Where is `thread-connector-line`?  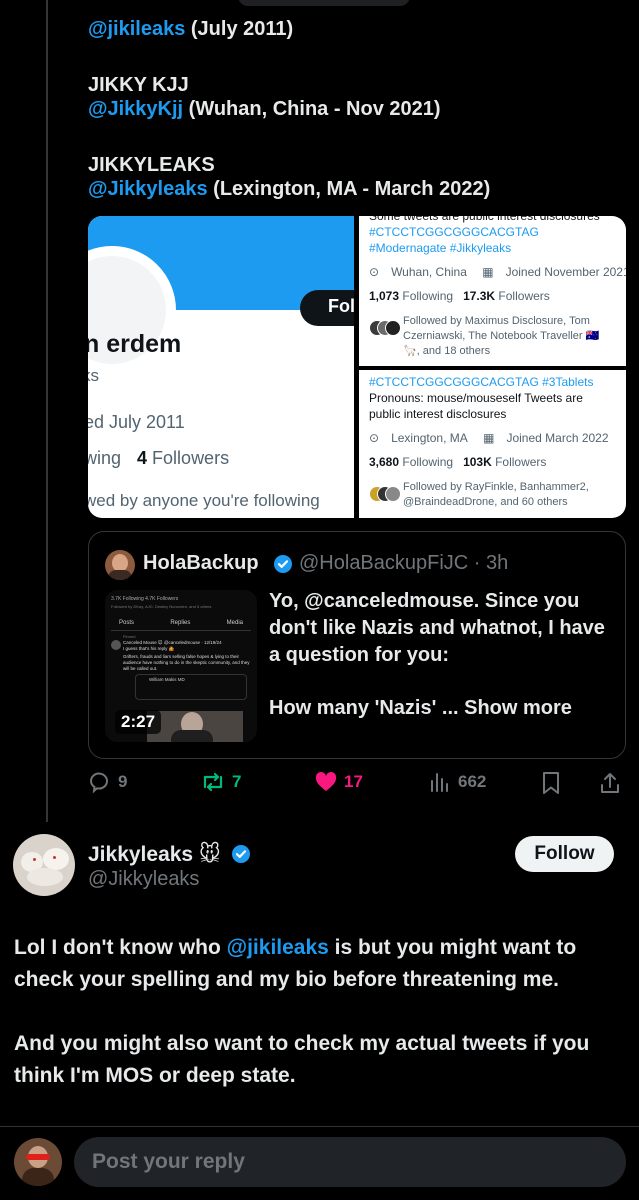
thread-connector-line is located at coordinates (47, 411).